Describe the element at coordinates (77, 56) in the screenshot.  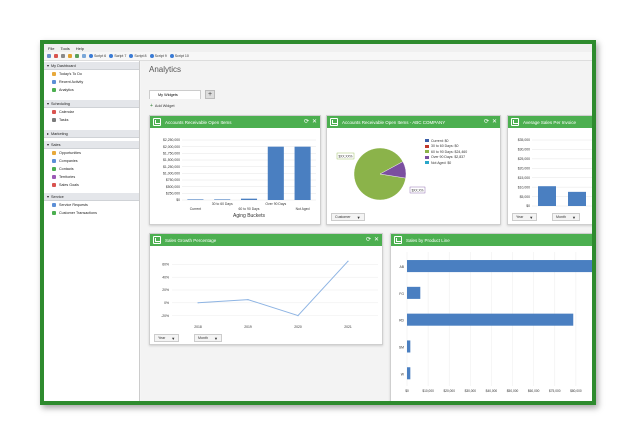
I see `refresh-icon` at that location.